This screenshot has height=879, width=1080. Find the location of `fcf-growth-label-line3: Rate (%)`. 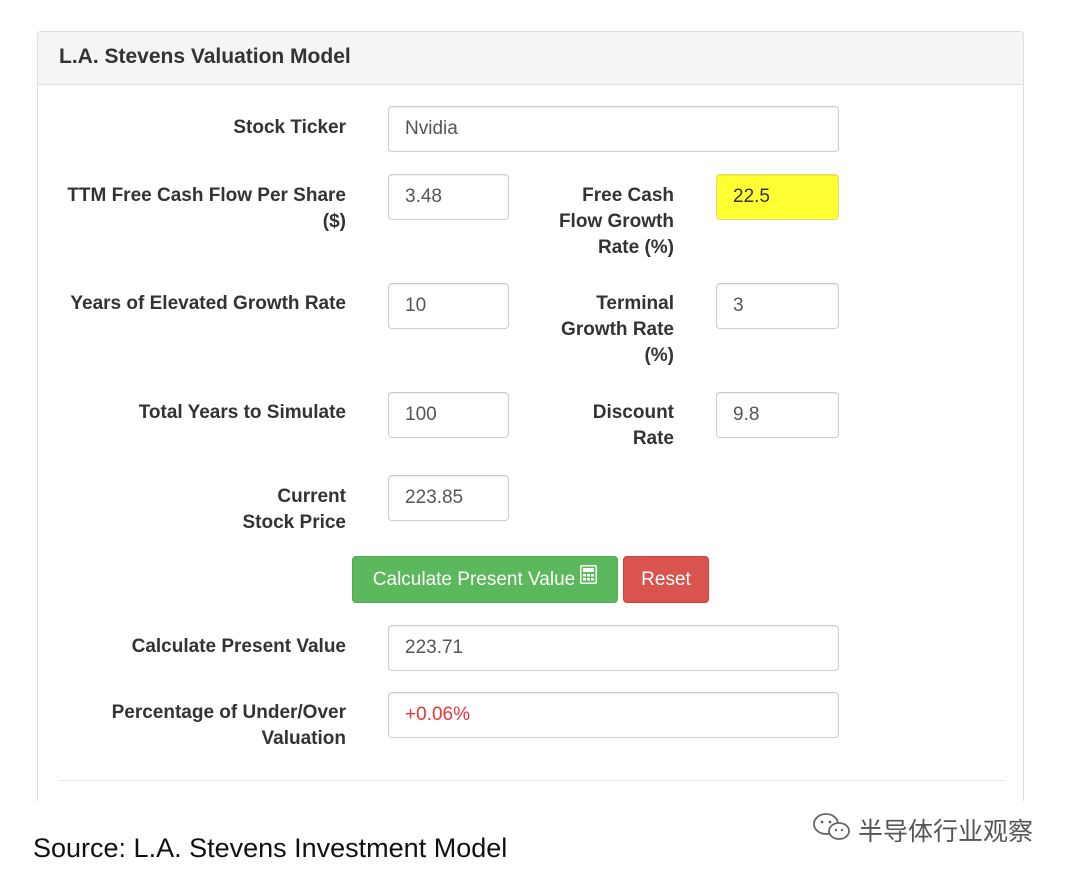

fcf-growth-label-line3: Rate (%) is located at coordinates (635, 247).